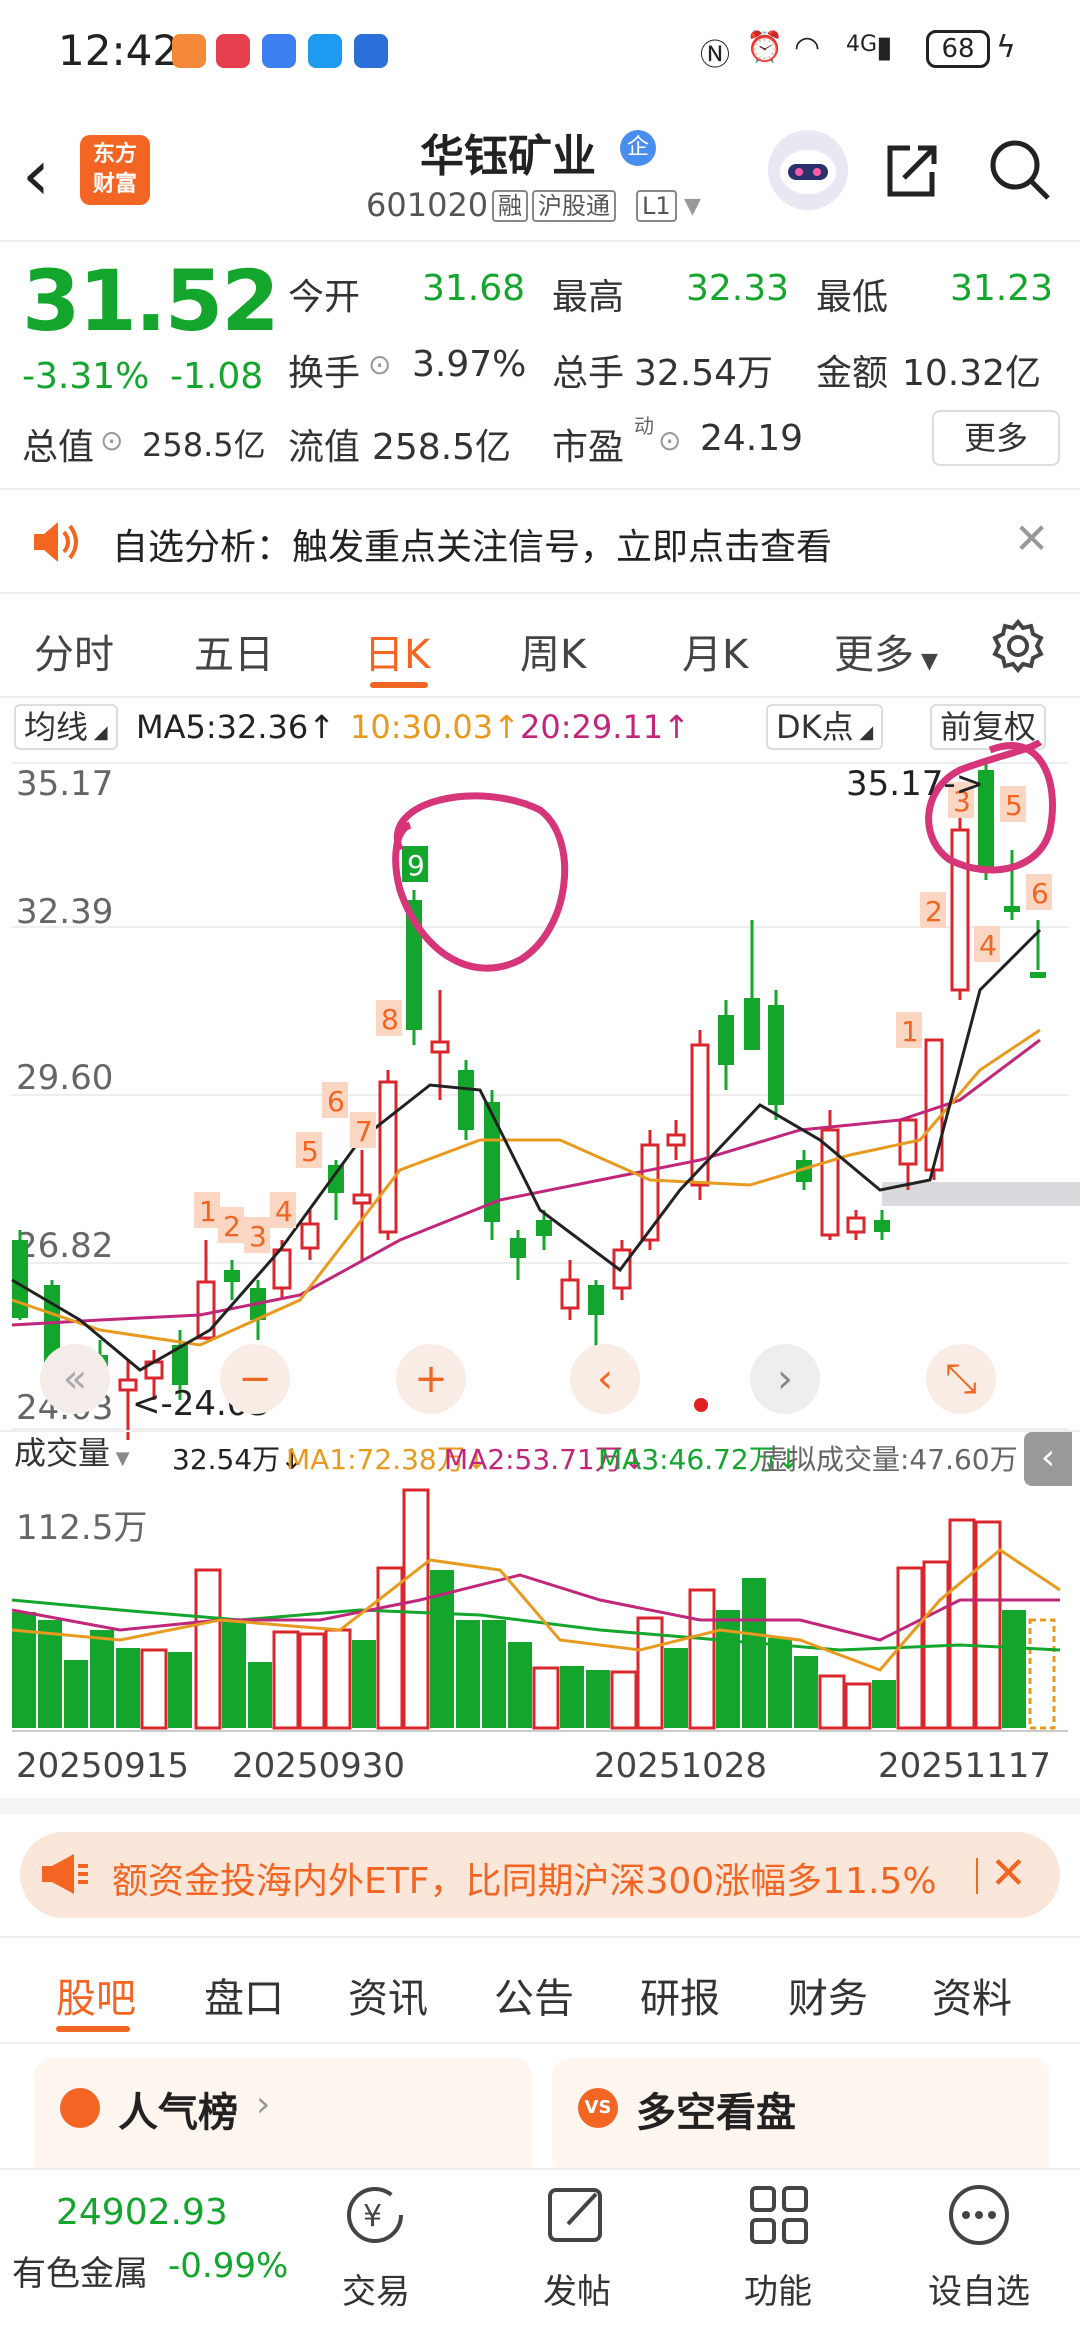 The height and width of the screenshot is (2340, 1080). I want to click on scroll-left-fast-button: «, so click(75, 1379).